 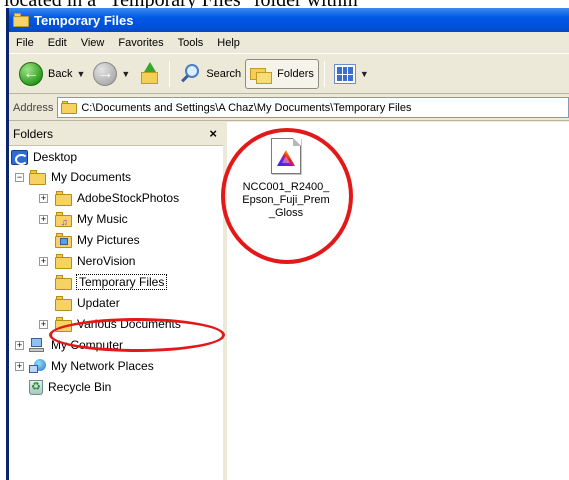 I want to click on views-dropdown-icon: ▼, so click(x=364, y=74).